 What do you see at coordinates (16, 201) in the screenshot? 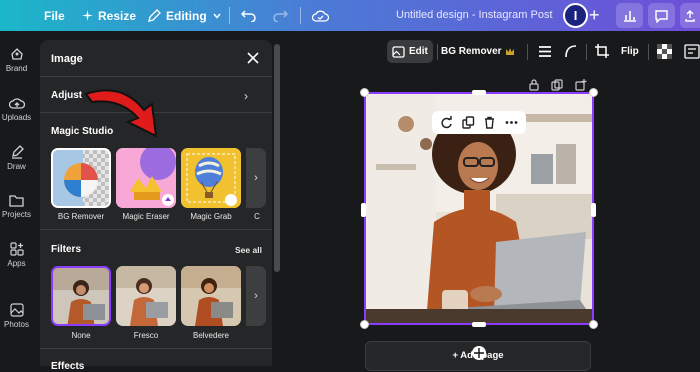
I see `folder-icon` at bounding box center [16, 201].